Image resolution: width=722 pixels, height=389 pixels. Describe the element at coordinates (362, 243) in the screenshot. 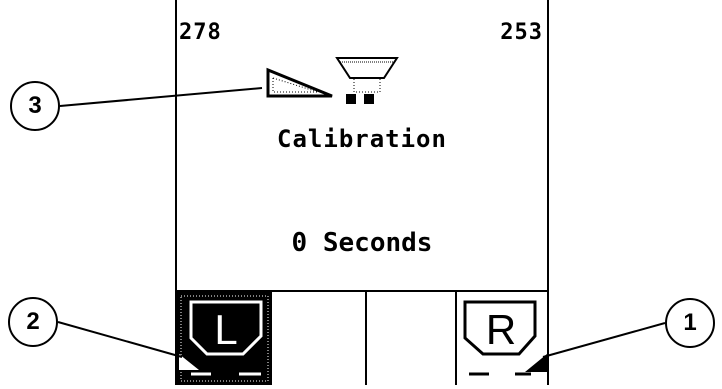

I see `elapsed-time: 0 Seconds` at that location.